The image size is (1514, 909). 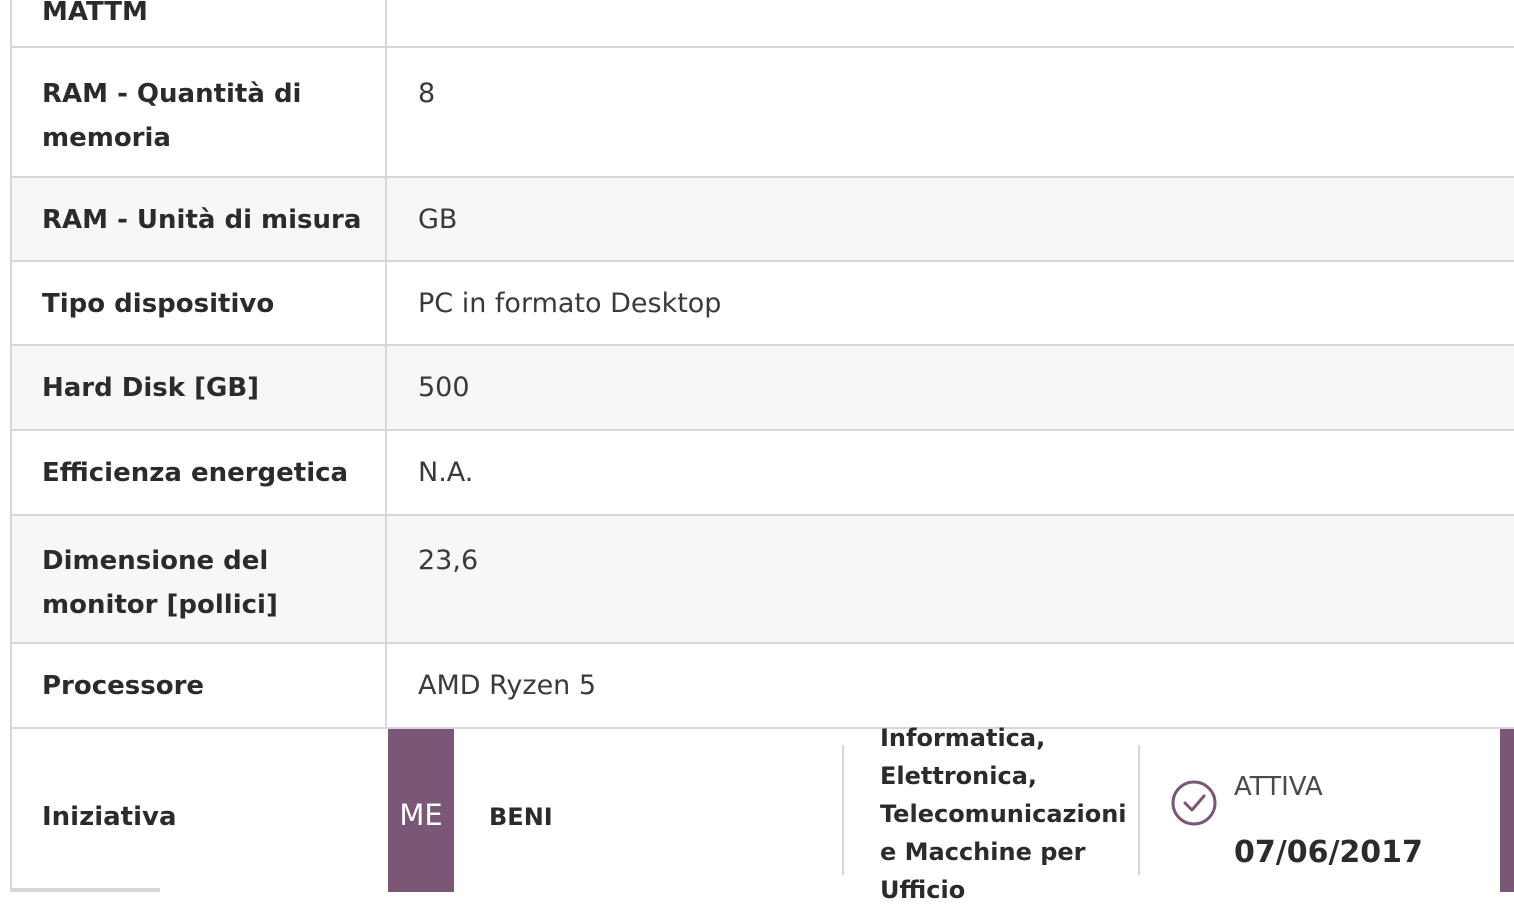 What do you see at coordinates (199, 387) in the screenshot?
I see `row-label: Hard Disk [GB]` at bounding box center [199, 387].